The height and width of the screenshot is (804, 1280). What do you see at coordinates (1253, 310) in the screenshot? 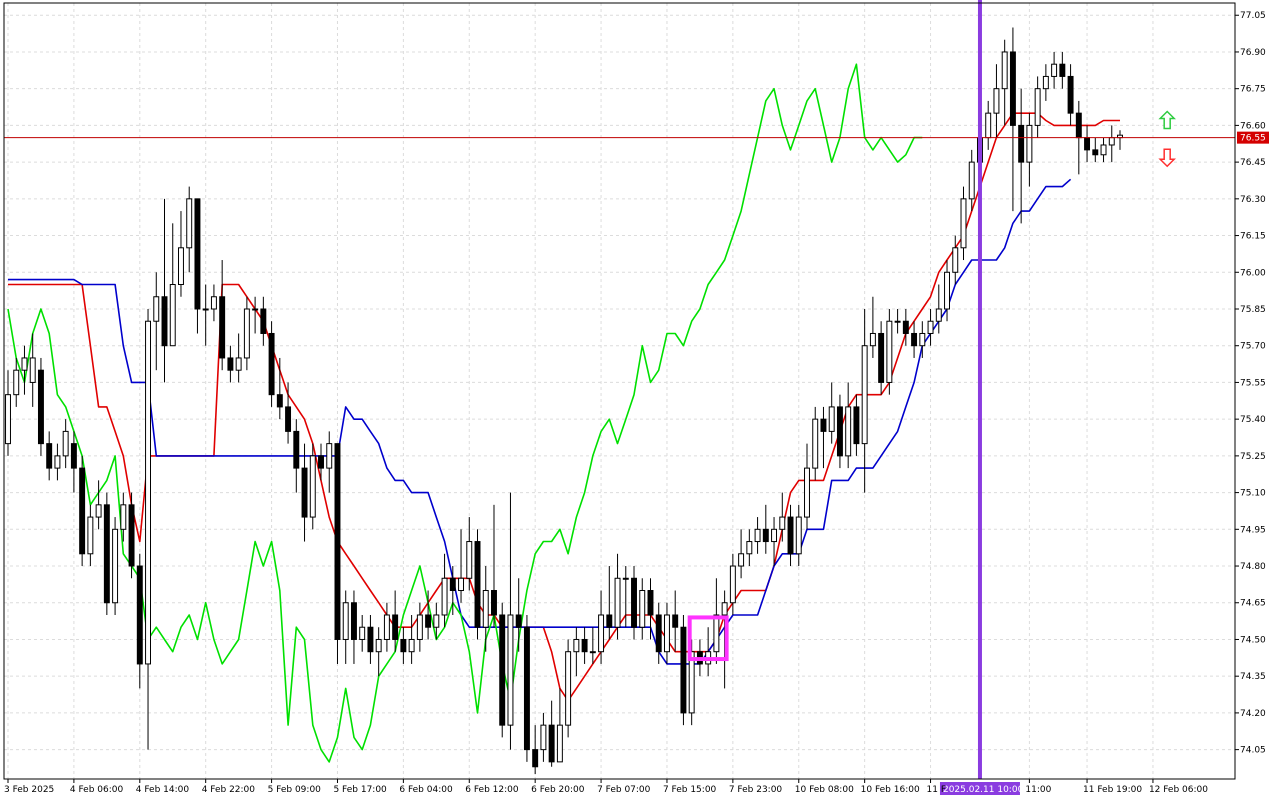
I see `y-tick-label-8: 75.85` at bounding box center [1253, 310].